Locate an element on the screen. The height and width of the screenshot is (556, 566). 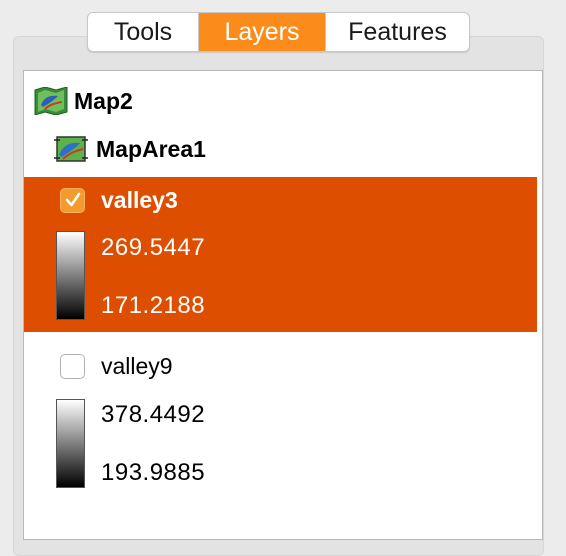
legend-min-value: 193.9885 is located at coordinates (153, 472).